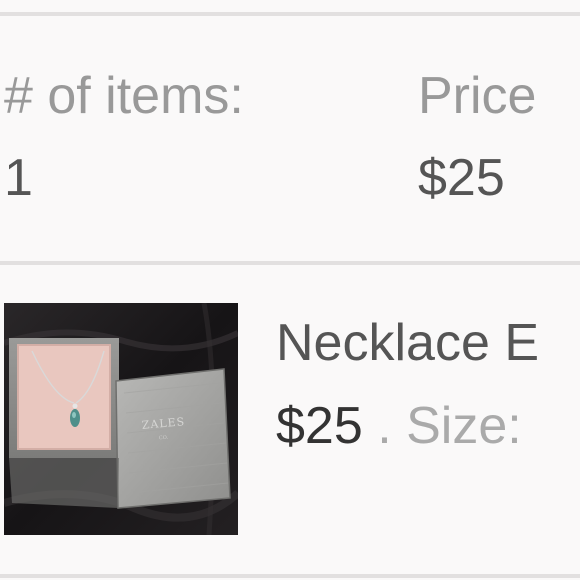 This screenshot has height=580, width=580. Describe the element at coordinates (290, 576) in the screenshot. I see `bottom-divider` at that location.